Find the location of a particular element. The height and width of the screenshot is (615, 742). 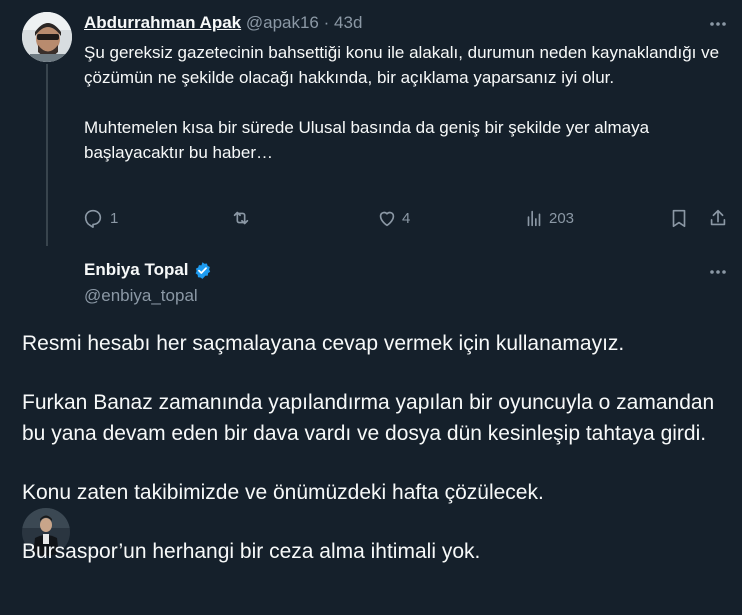

like-button: 4 is located at coordinates (393, 218).